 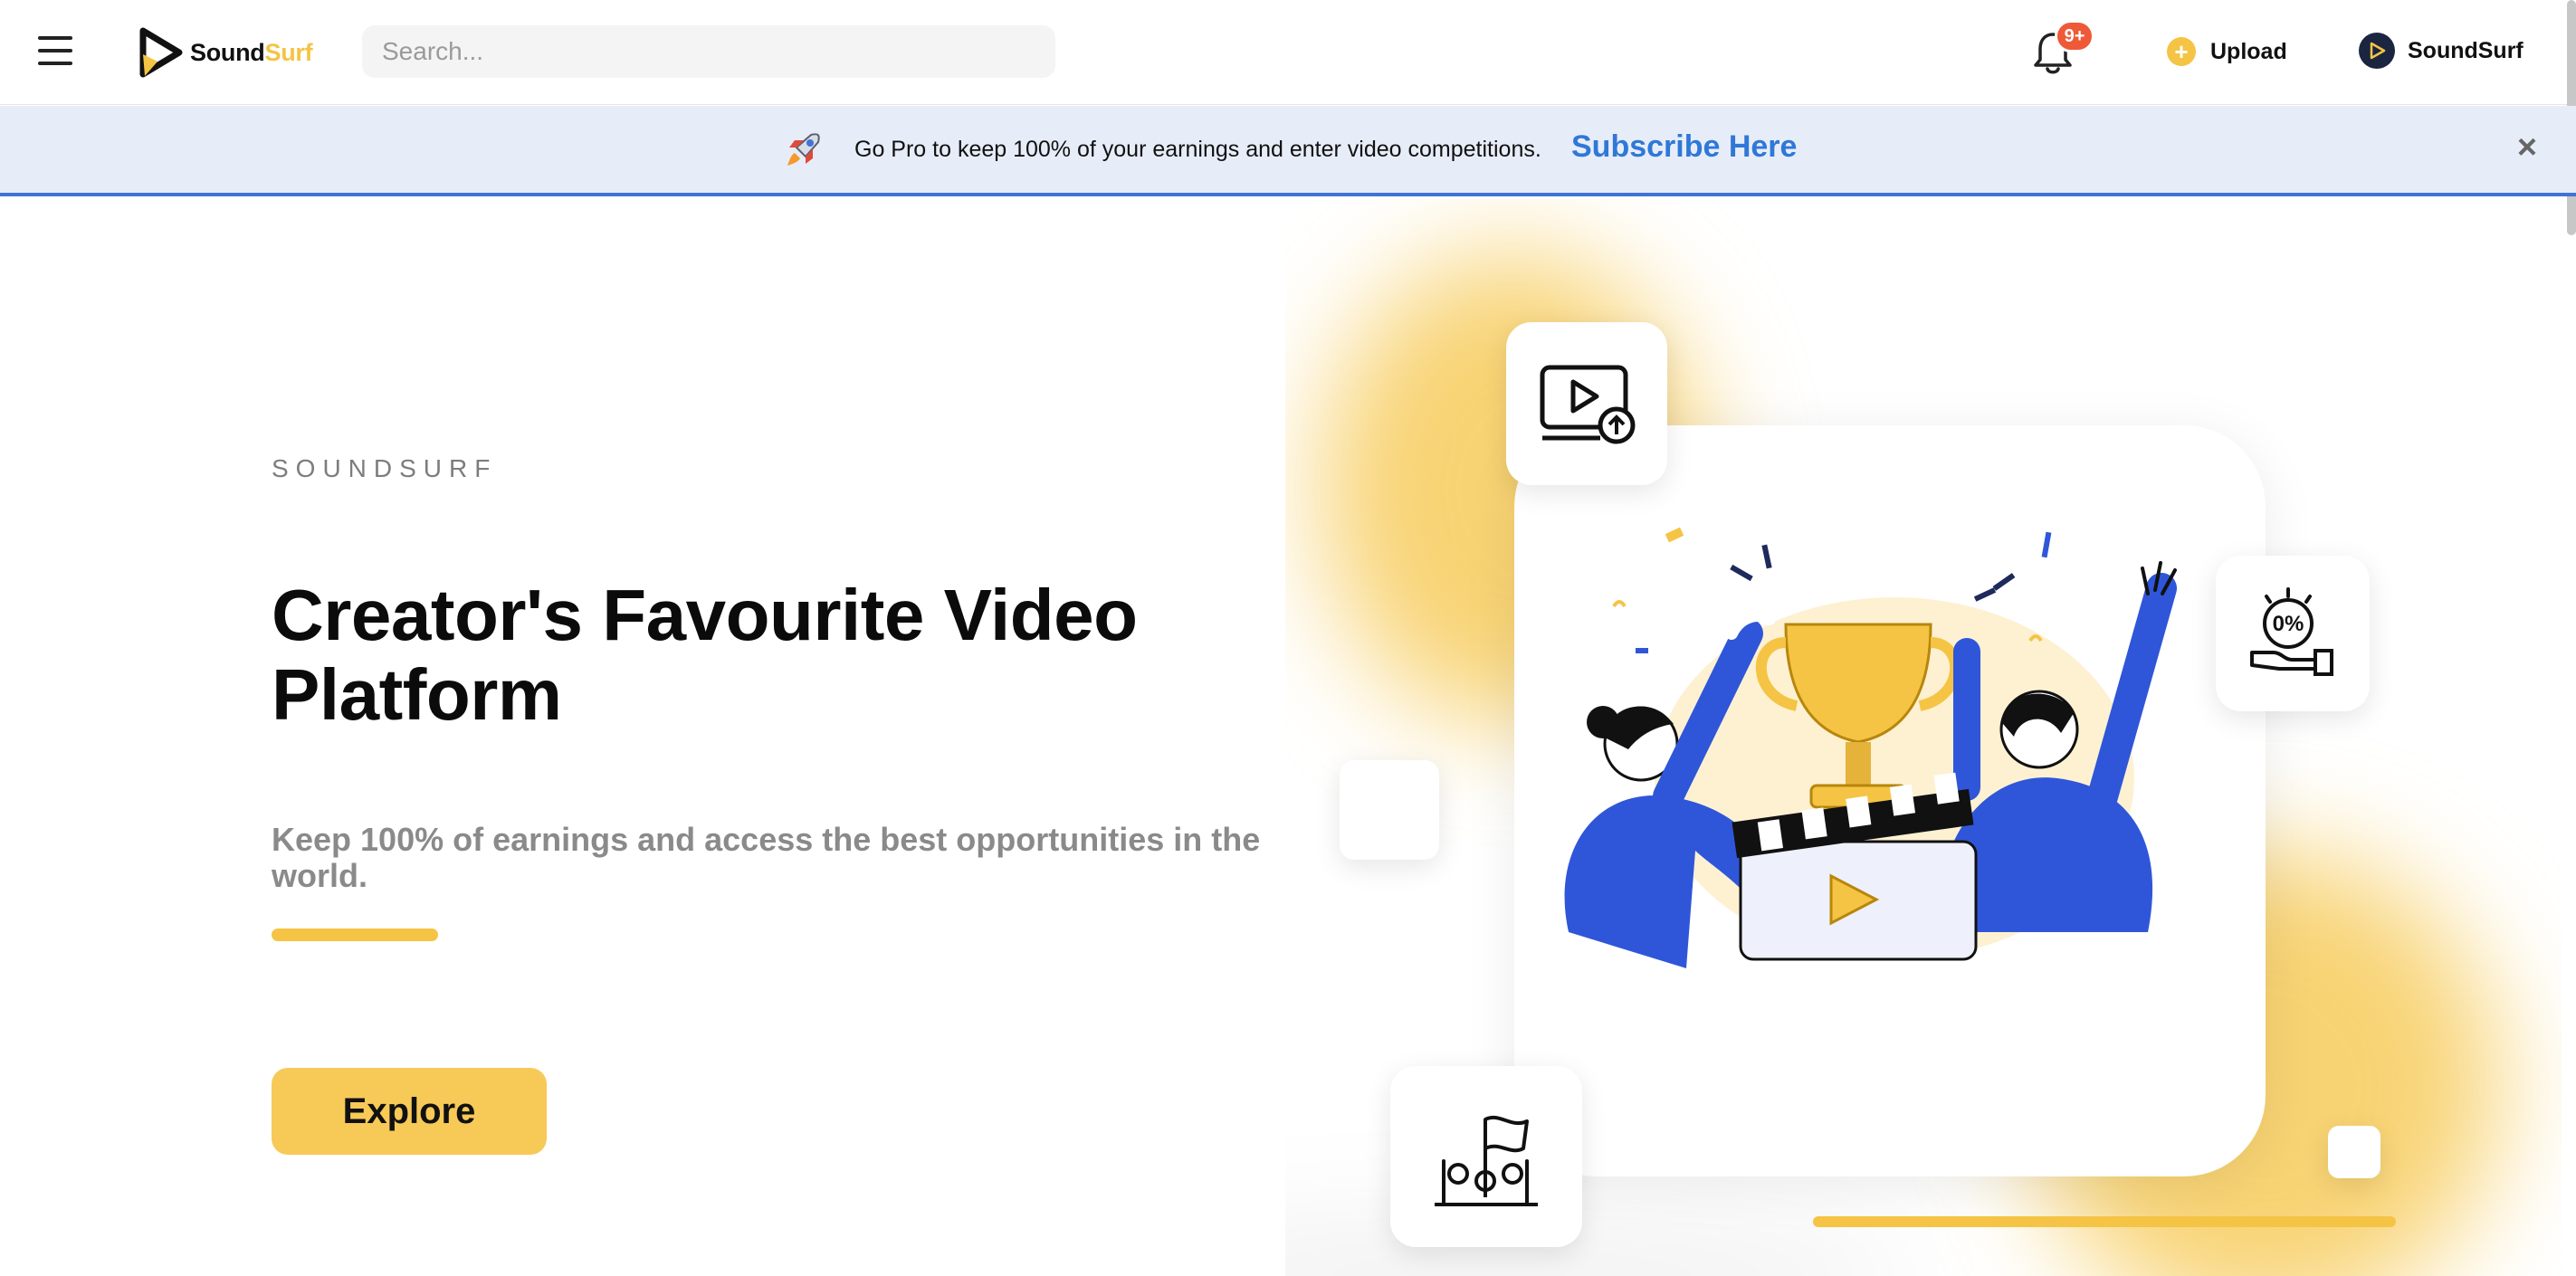 What do you see at coordinates (409, 1111) in the screenshot?
I see `explore-button: Explore` at bounding box center [409, 1111].